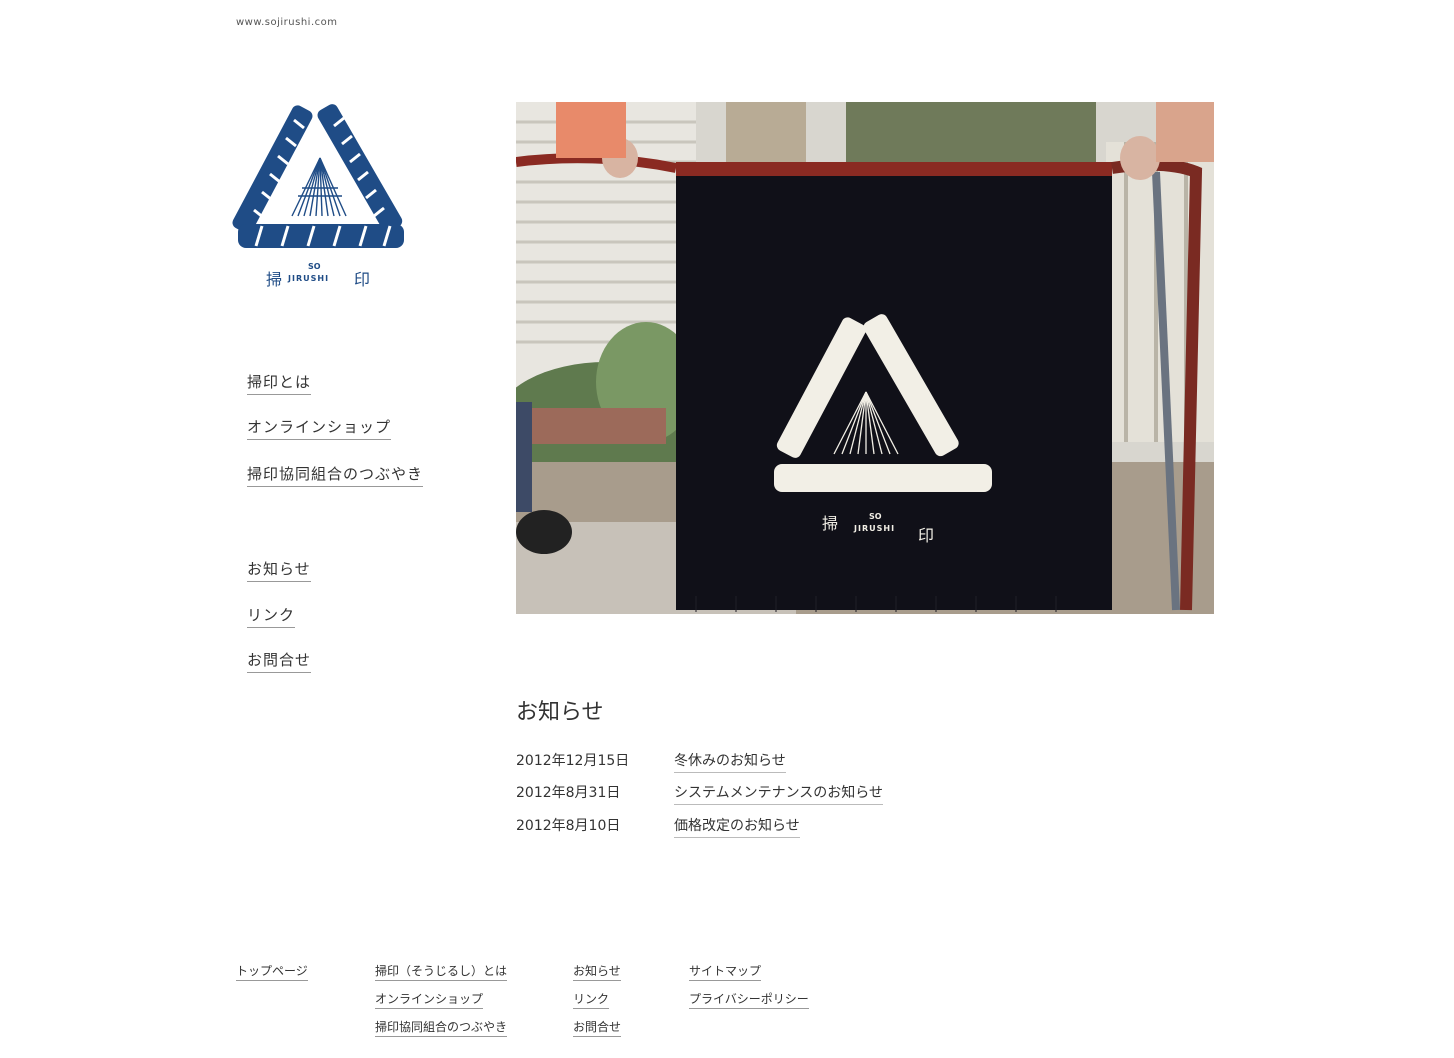  I want to click on logo-kanji-left: 掃, so click(274, 279).